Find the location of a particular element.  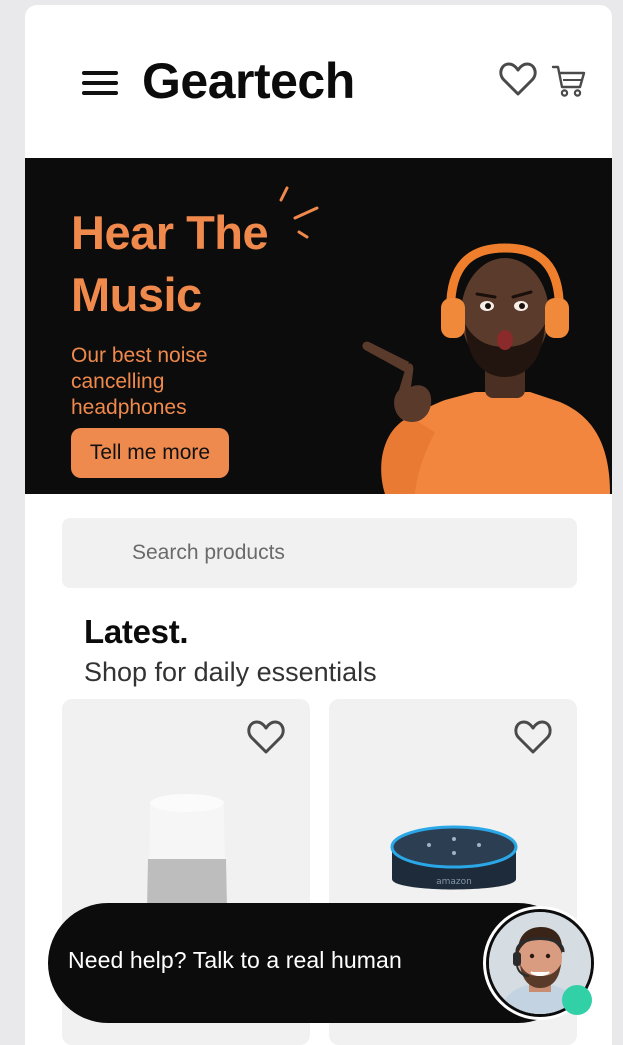

sparkle-icon is located at coordinates (299, 212).